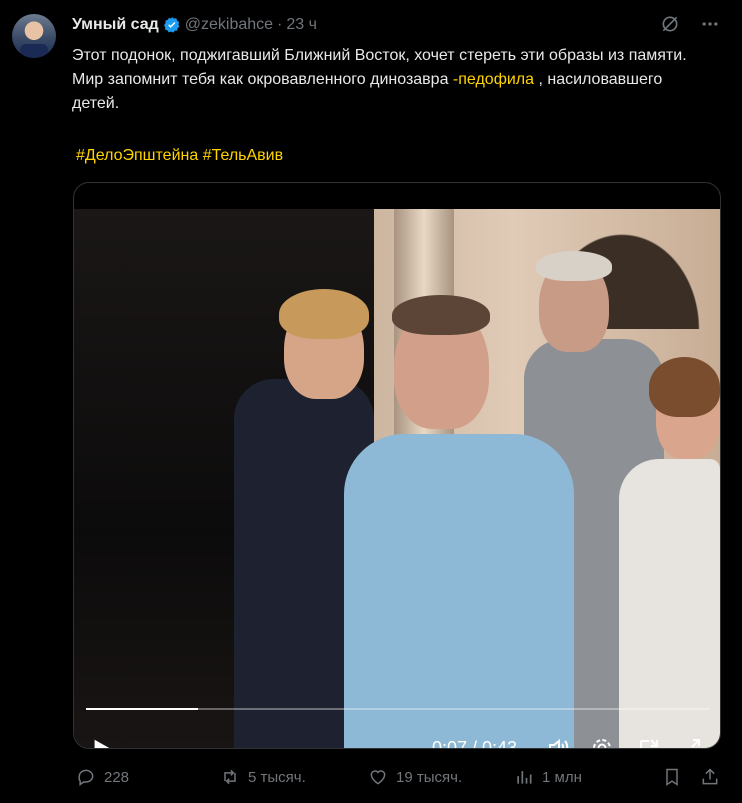  I want to click on verified-badge-icon, so click(172, 25).